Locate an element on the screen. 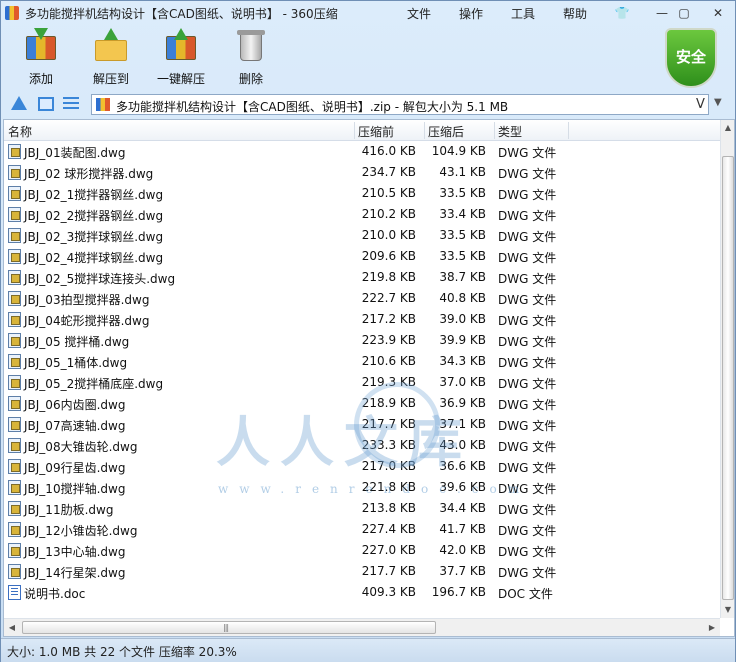 The width and height of the screenshot is (736, 662). menu-tools: 工具 is located at coordinates (523, 13).